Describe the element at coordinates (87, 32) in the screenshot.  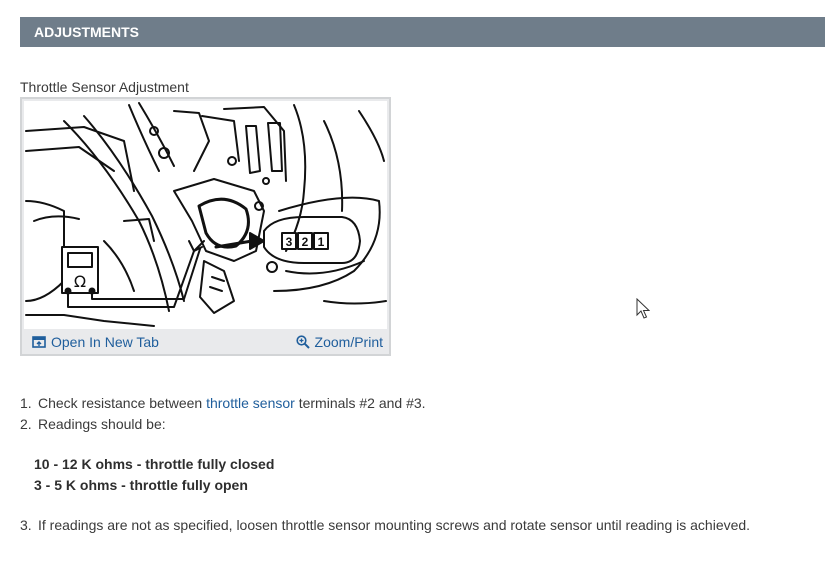
I see `section-title: ADJUSTMENTS` at that location.